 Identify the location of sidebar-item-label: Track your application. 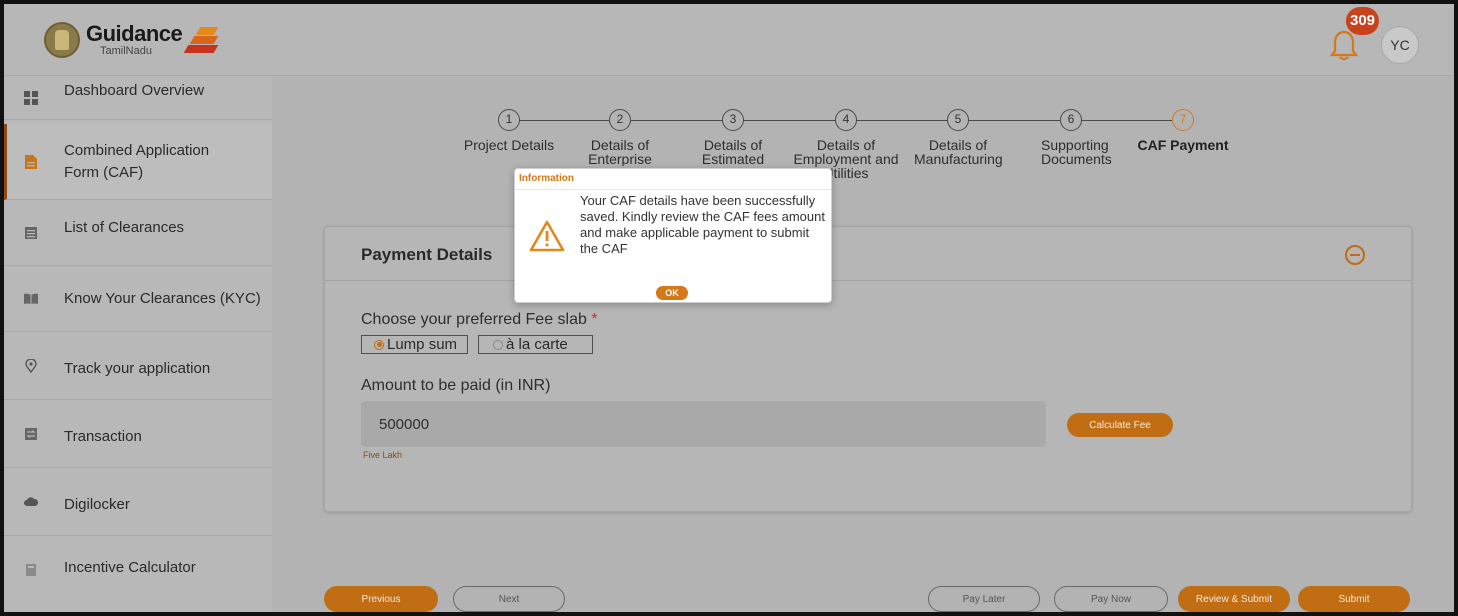
(137, 368).